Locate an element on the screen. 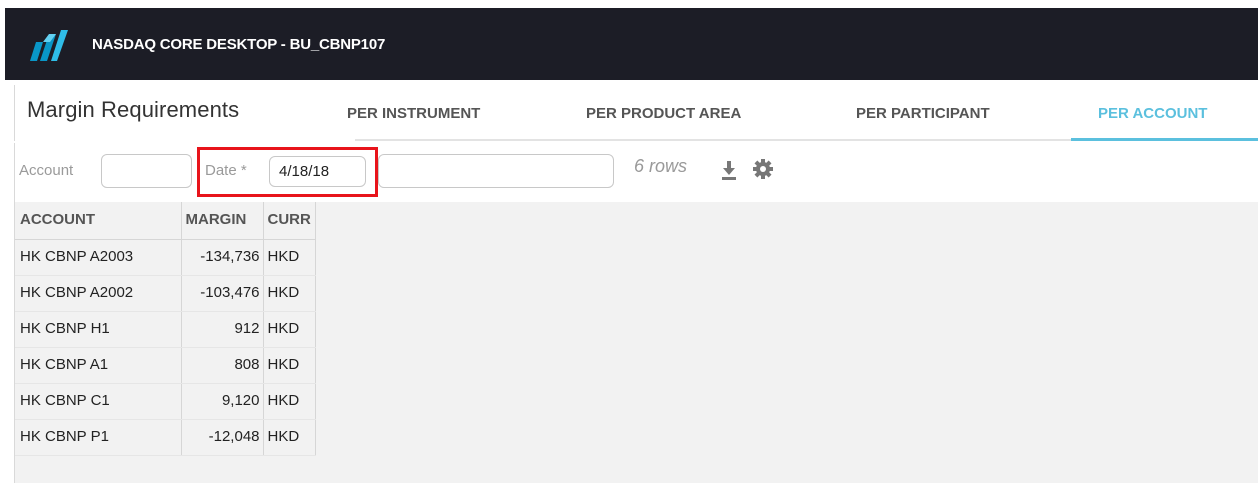 Image resolution: width=1258 pixels, height=483 pixels. filter-input is located at coordinates (496, 171).